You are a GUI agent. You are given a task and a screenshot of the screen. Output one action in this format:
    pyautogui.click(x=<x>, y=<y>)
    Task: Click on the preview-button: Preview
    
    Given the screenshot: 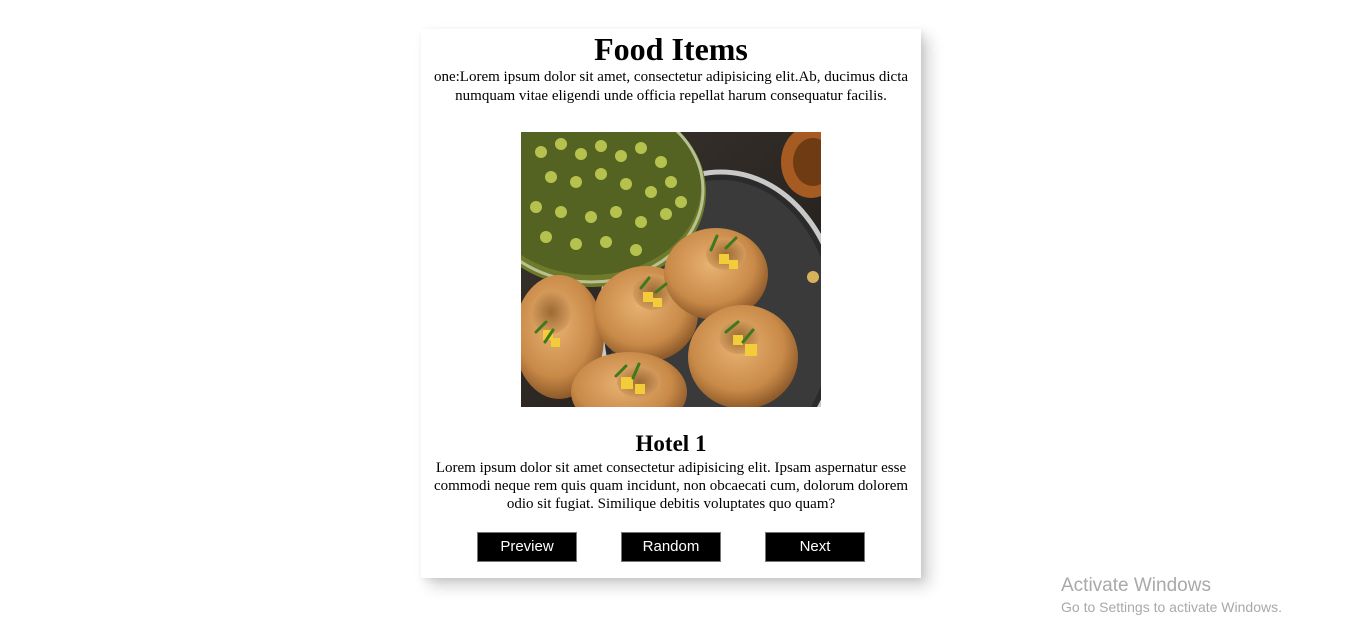 What is the action you would take?
    pyautogui.click(x=527, y=547)
    